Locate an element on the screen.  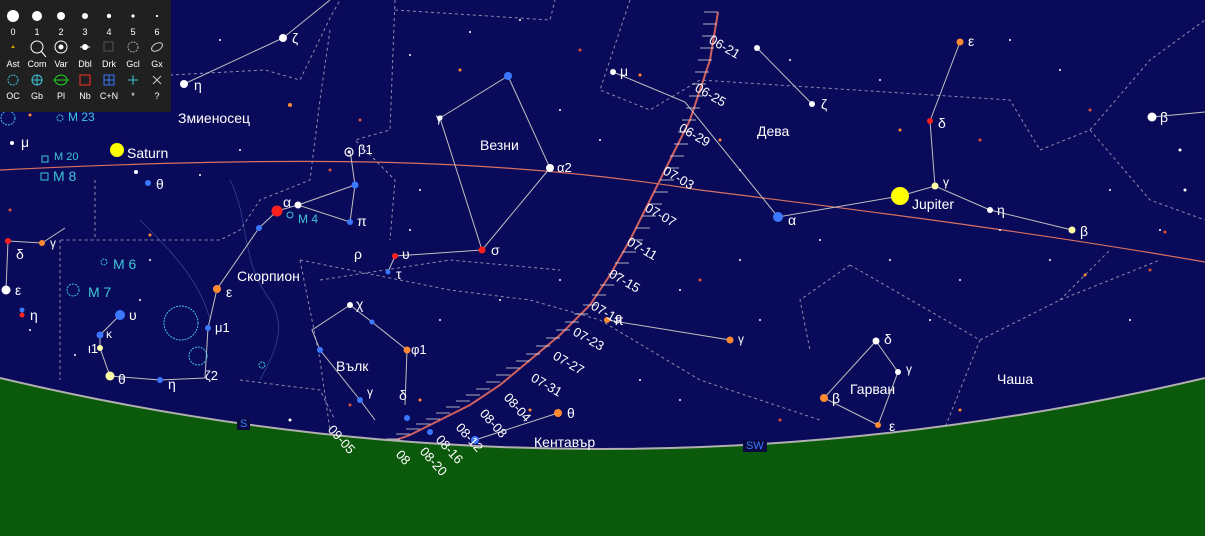
legend-planetary: Pl is located at coordinates (60, 96).